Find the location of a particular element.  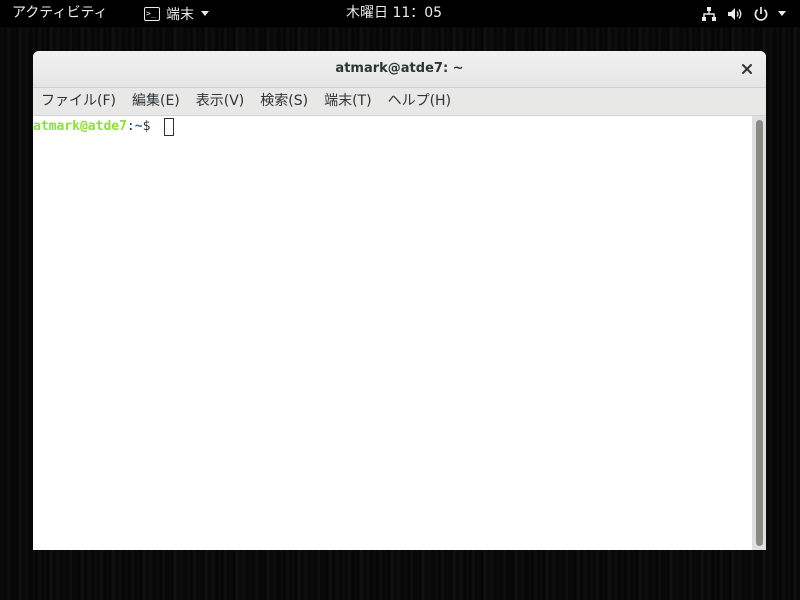

menu-bar: ファイル(F) 編集(E) 表示(V) 検索(S) 端末(T) ヘルプ(H) is located at coordinates (399, 102).